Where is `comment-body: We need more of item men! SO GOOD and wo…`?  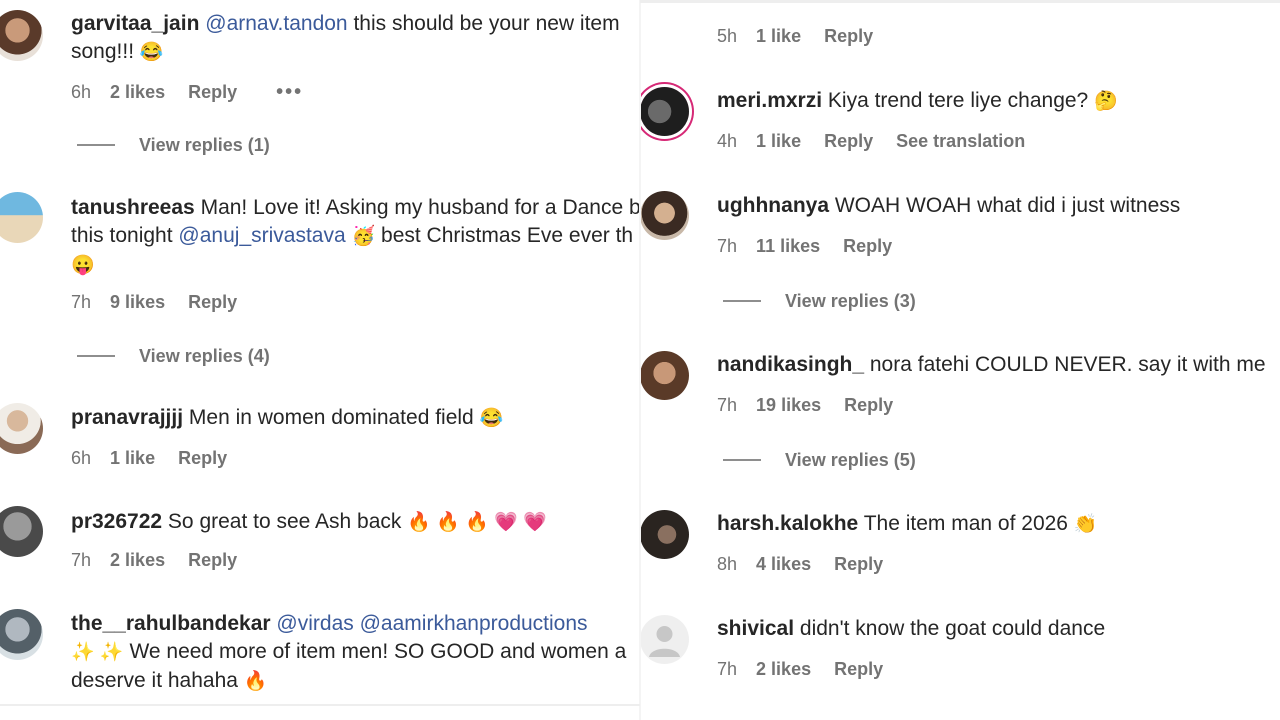
comment-body: We need more of item men! SO GOOD and wo… is located at coordinates (378, 651).